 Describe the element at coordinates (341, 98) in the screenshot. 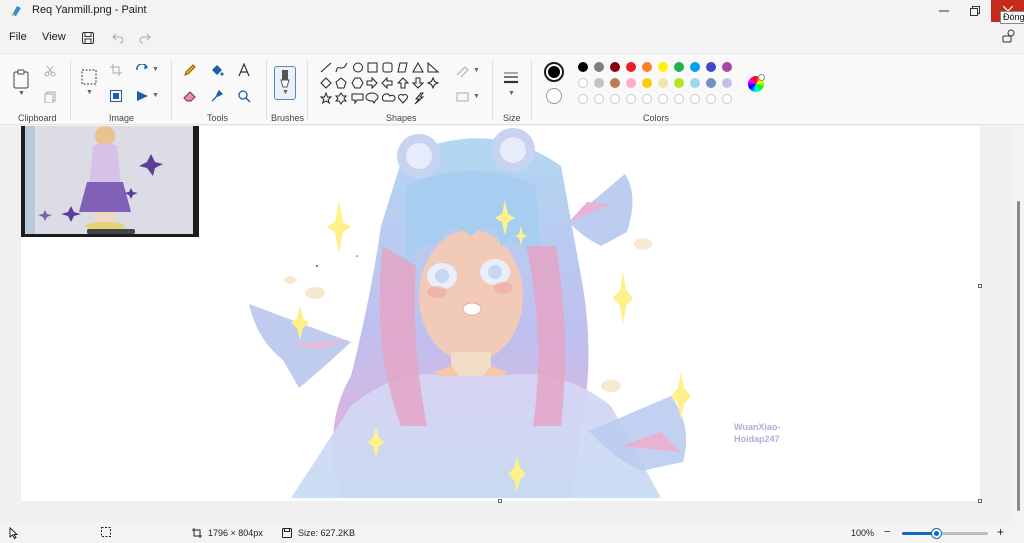

I see `six-point-star-shape-icon` at that location.